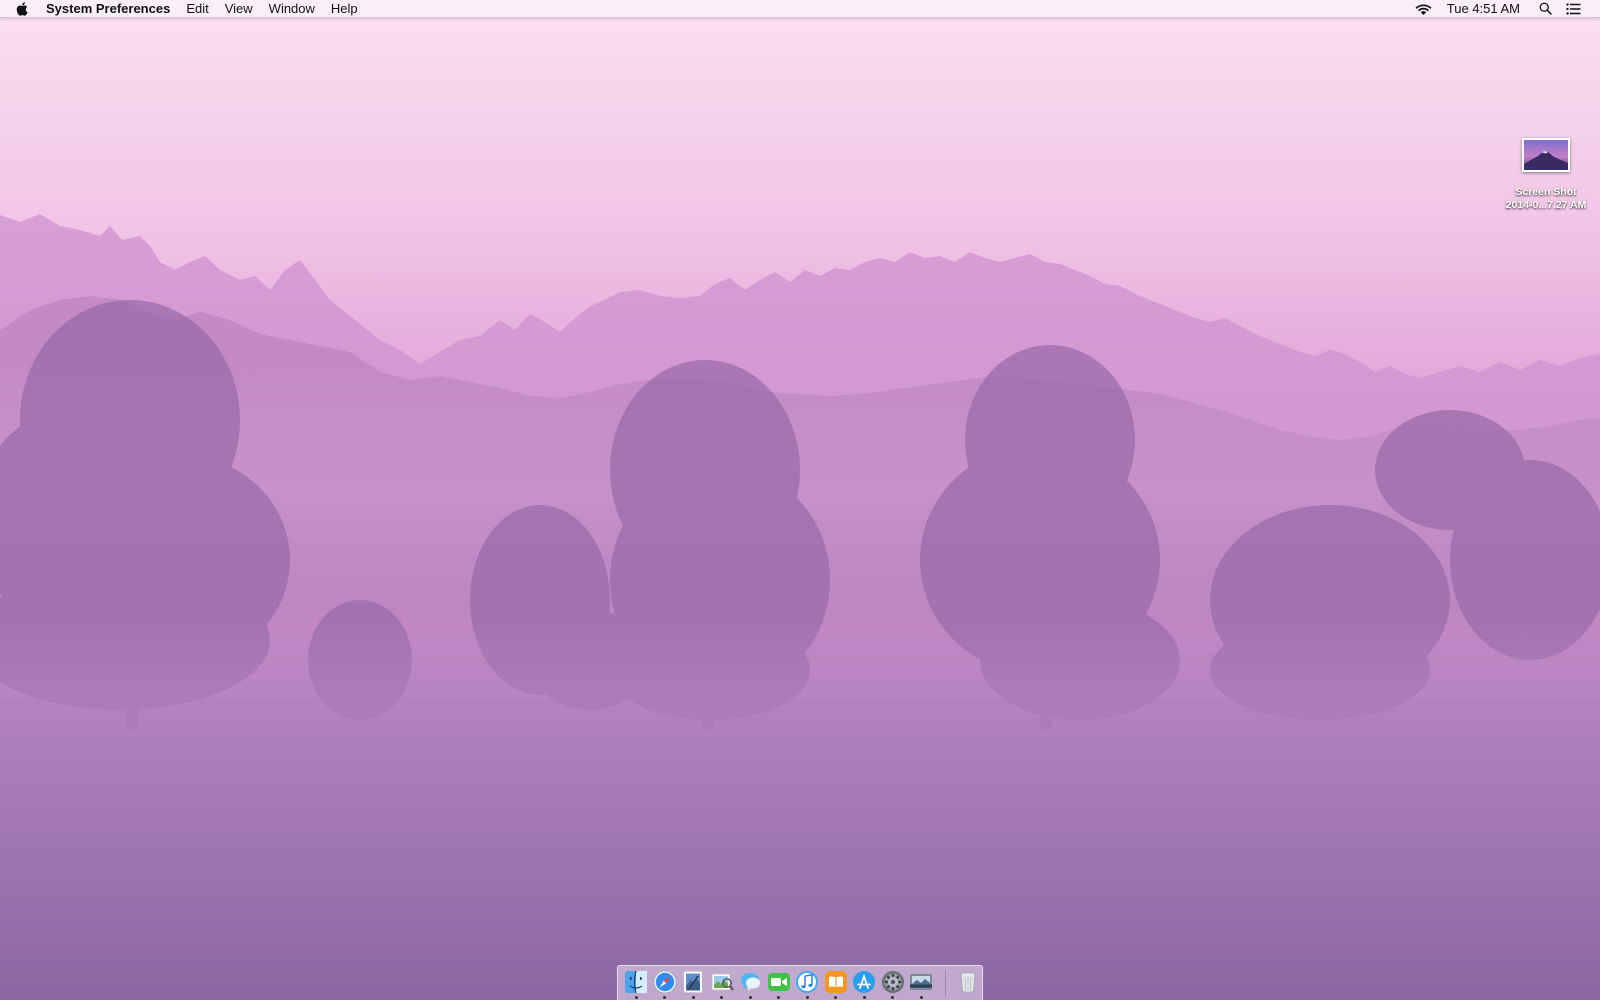 The height and width of the screenshot is (1000, 1600). I want to click on dock-item-messages, so click(750, 983).